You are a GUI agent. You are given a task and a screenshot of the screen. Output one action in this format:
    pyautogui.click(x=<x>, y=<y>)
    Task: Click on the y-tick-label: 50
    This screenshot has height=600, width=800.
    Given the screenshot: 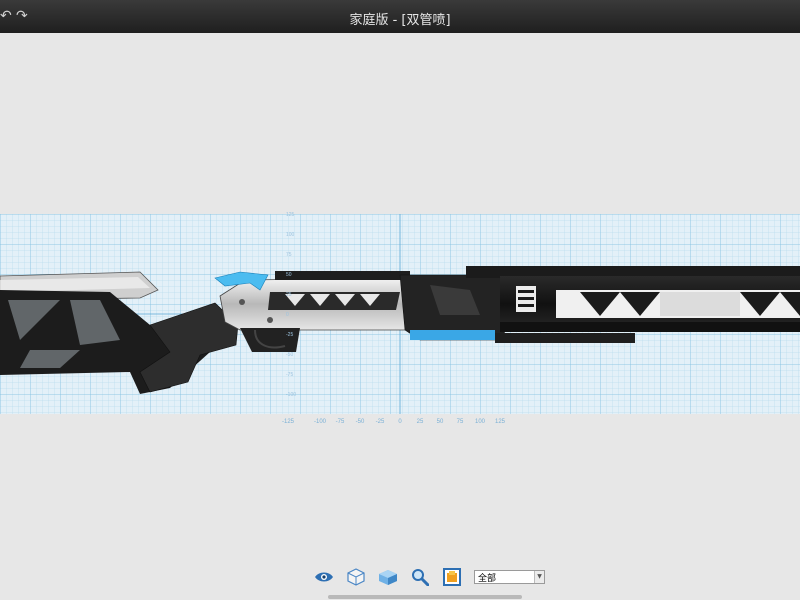 What is the action you would take?
    pyautogui.click(x=289, y=275)
    